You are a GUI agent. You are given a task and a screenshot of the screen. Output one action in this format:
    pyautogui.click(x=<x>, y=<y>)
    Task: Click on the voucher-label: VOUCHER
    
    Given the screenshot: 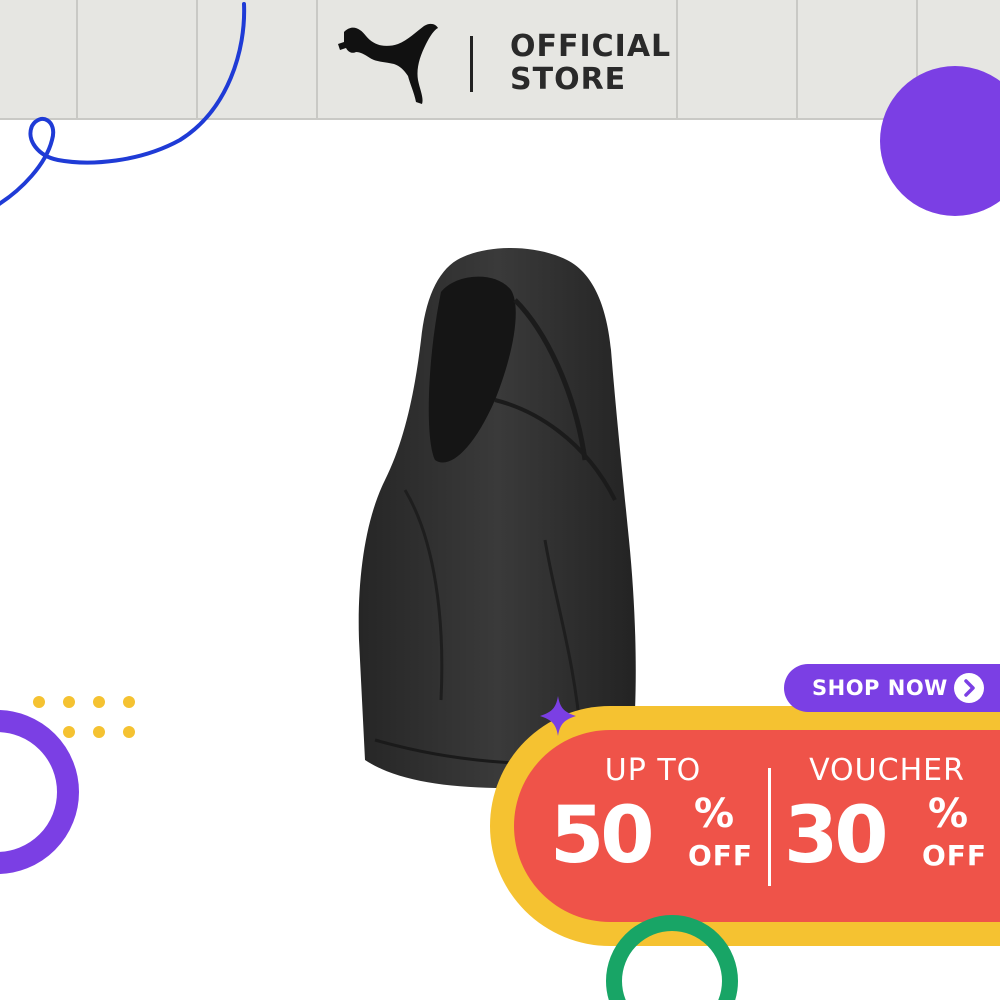 What is the action you would take?
    pyautogui.click(x=887, y=770)
    